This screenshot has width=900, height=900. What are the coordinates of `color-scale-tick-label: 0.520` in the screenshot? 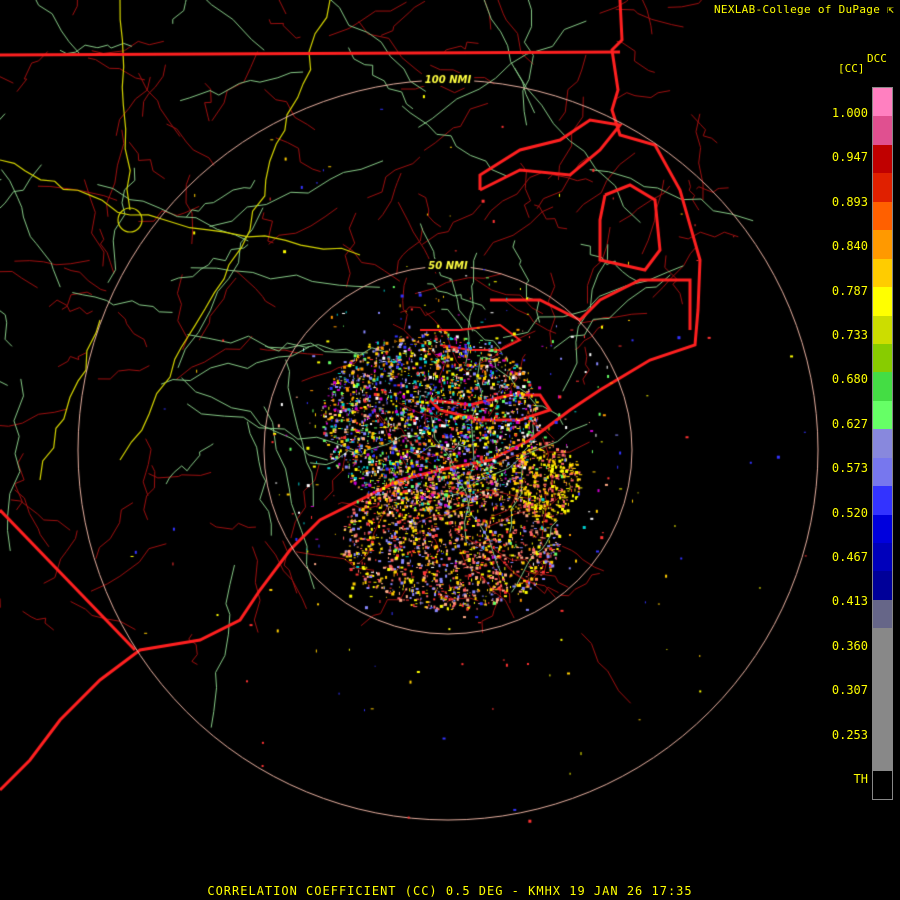 It's located at (849, 512).